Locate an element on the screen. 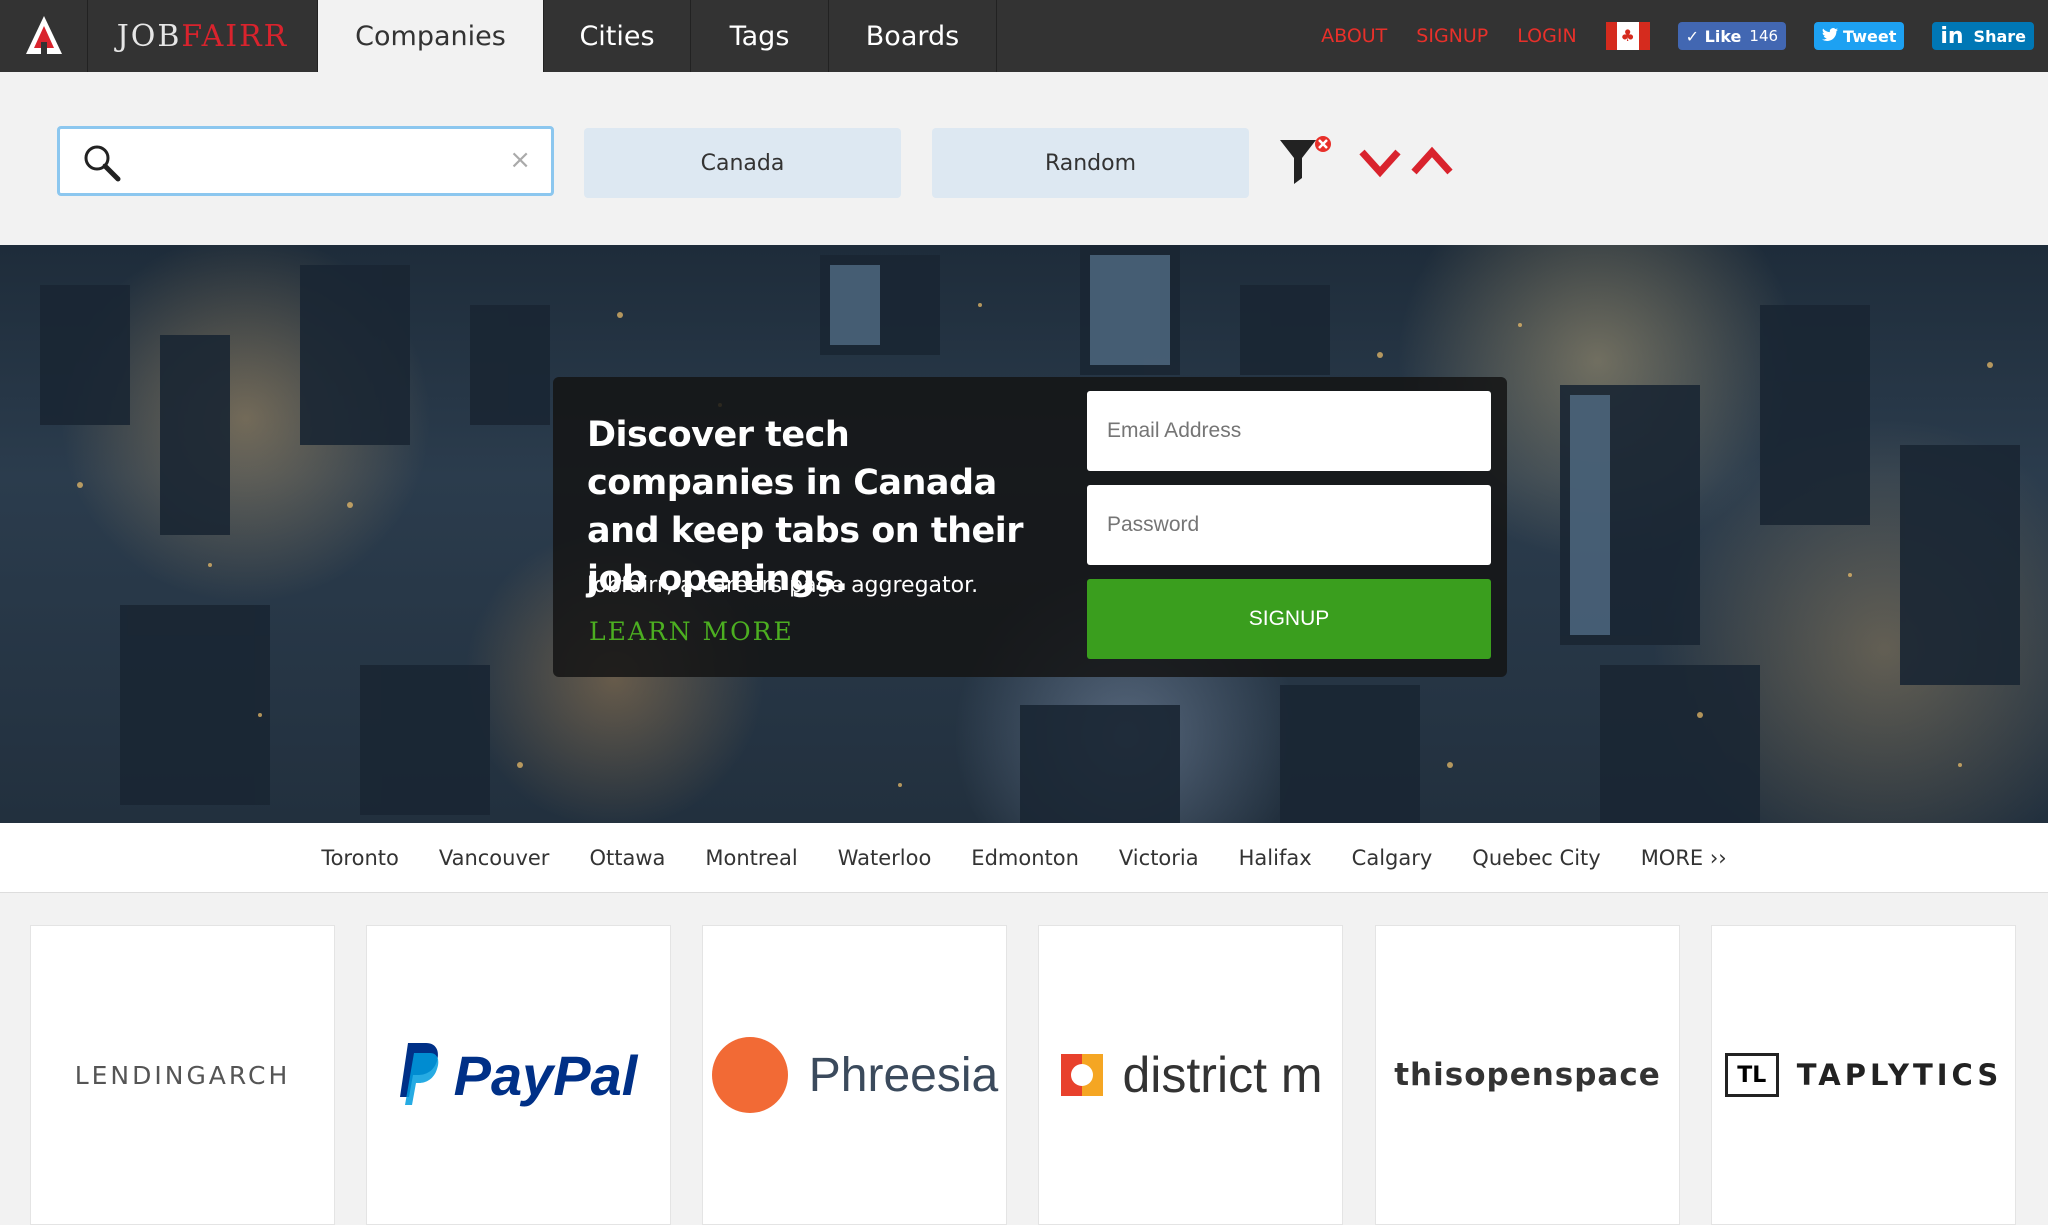 The height and width of the screenshot is (1225, 2048). company-card-taplytics: TL TAPLYTICS is located at coordinates (1863, 1075).